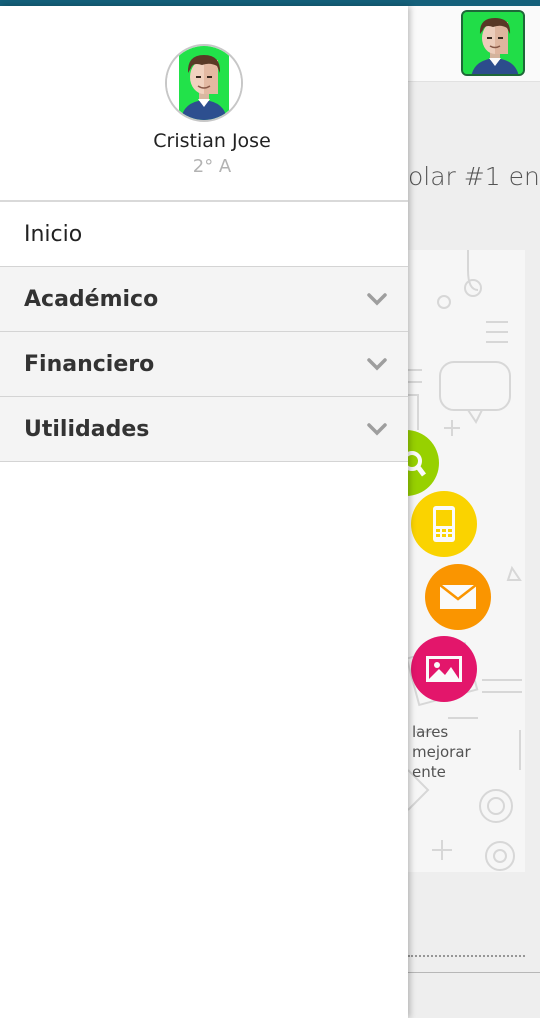 This screenshot has width=540, height=1018. Describe the element at coordinates (204, 234) in the screenshot. I see `menu-item-inicio: Inicio` at that location.